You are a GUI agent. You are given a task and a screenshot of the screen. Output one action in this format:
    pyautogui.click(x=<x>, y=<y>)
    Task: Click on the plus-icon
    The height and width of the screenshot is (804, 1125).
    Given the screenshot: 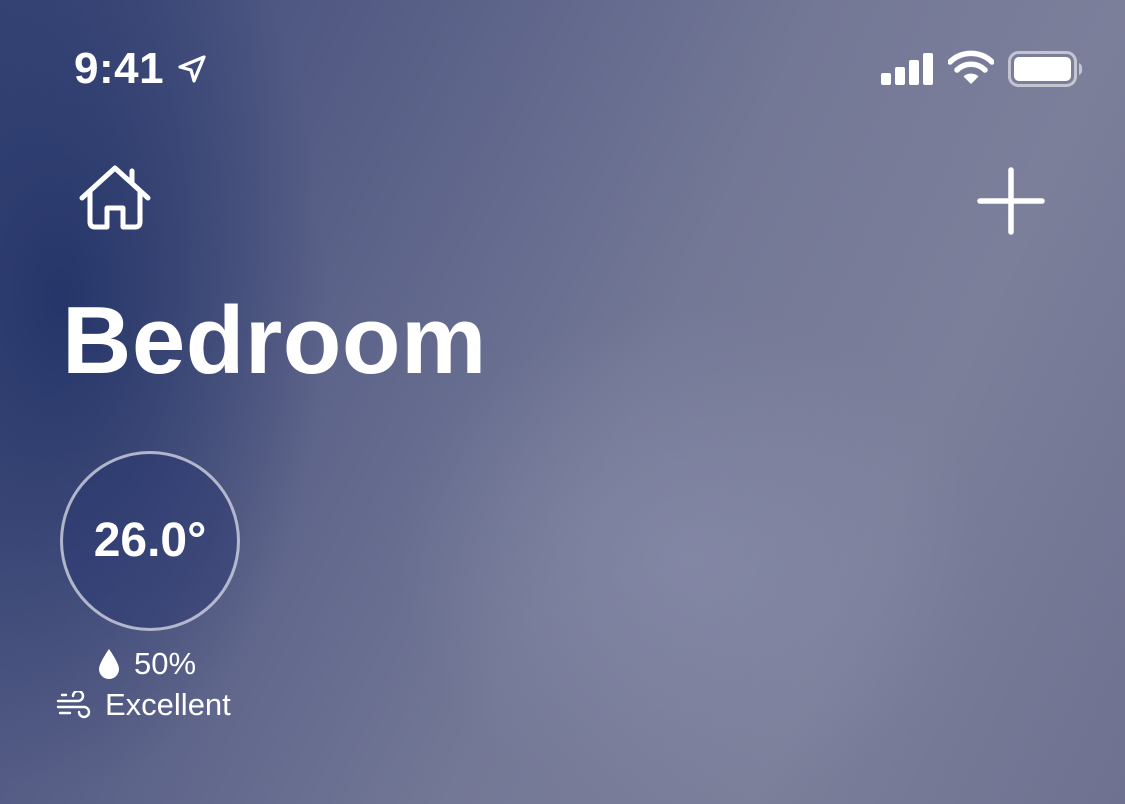 What is the action you would take?
    pyautogui.click(x=1011, y=201)
    